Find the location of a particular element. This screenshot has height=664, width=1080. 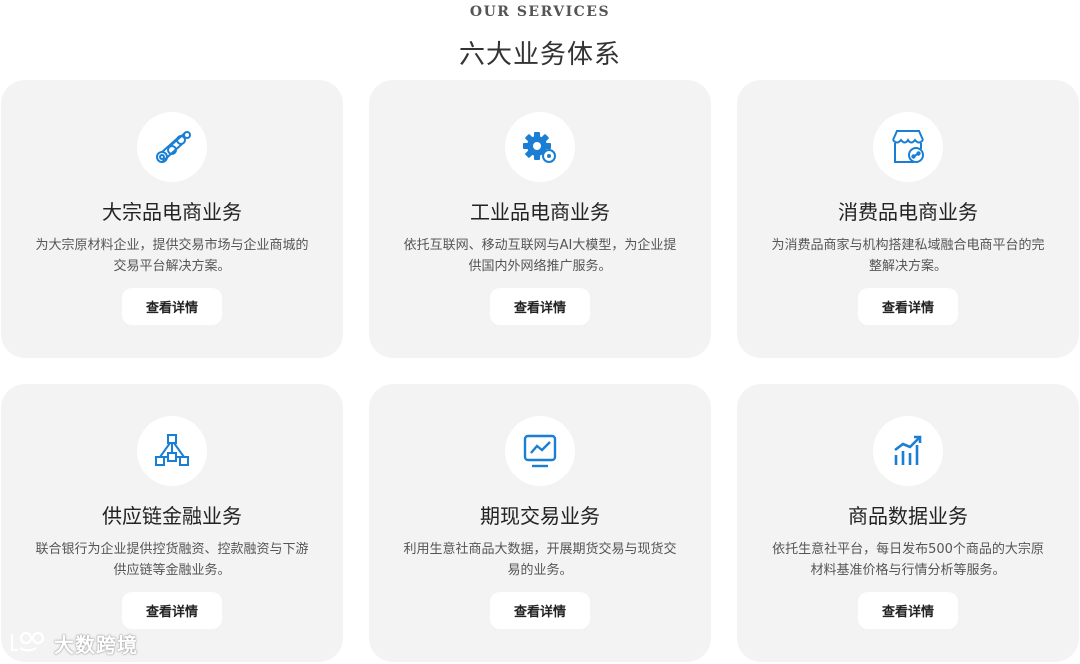

watermark: 大数跨境 is located at coordinates (73, 643).